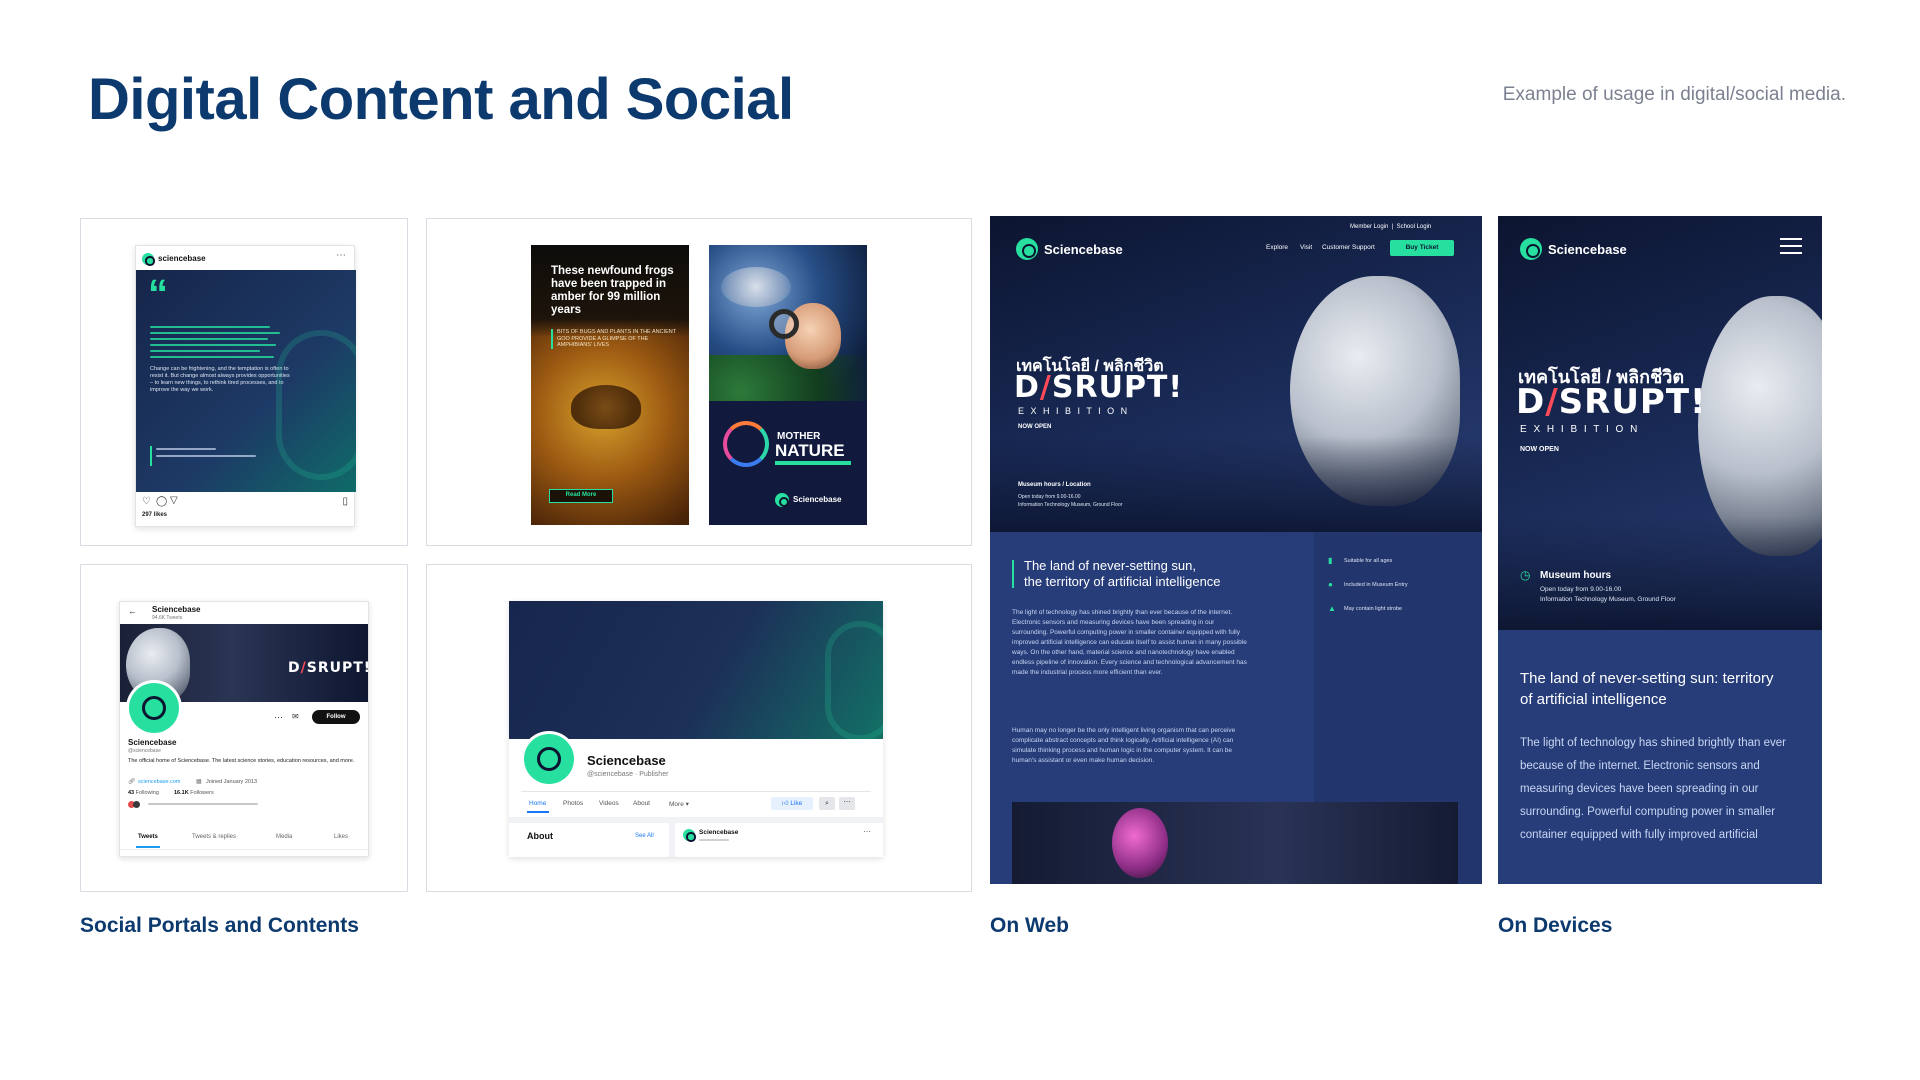  Describe the element at coordinates (148, 837) in the screenshot. I see `tab-tweets: Tweets` at that location.